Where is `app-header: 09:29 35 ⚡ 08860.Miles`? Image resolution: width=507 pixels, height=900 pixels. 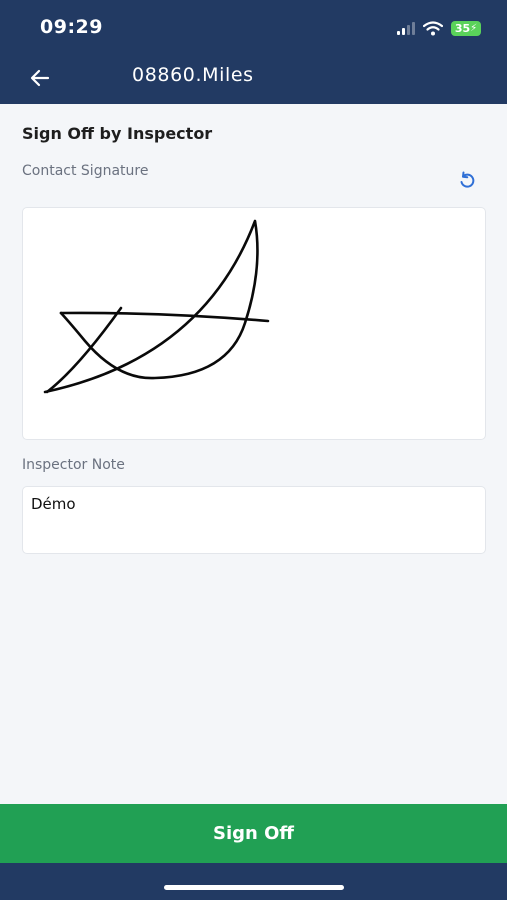 app-header: 09:29 35 ⚡ 08860.Miles is located at coordinates (253, 52).